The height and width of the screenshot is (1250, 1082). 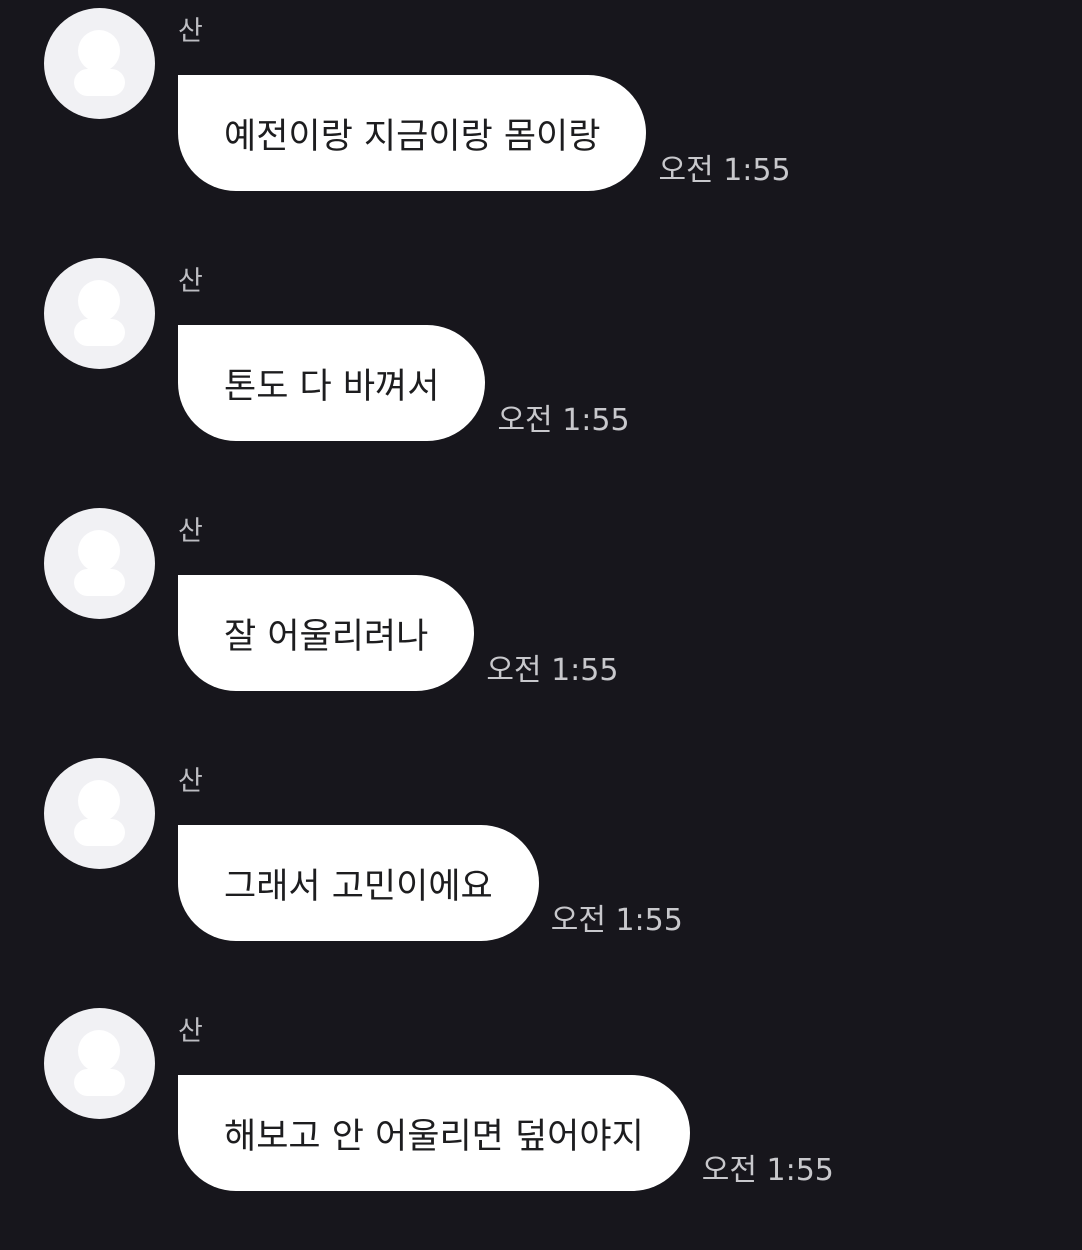 What do you see at coordinates (412, 133) in the screenshot?
I see `message-bubble: 예전이랑 지금이랑 몸이랑` at bounding box center [412, 133].